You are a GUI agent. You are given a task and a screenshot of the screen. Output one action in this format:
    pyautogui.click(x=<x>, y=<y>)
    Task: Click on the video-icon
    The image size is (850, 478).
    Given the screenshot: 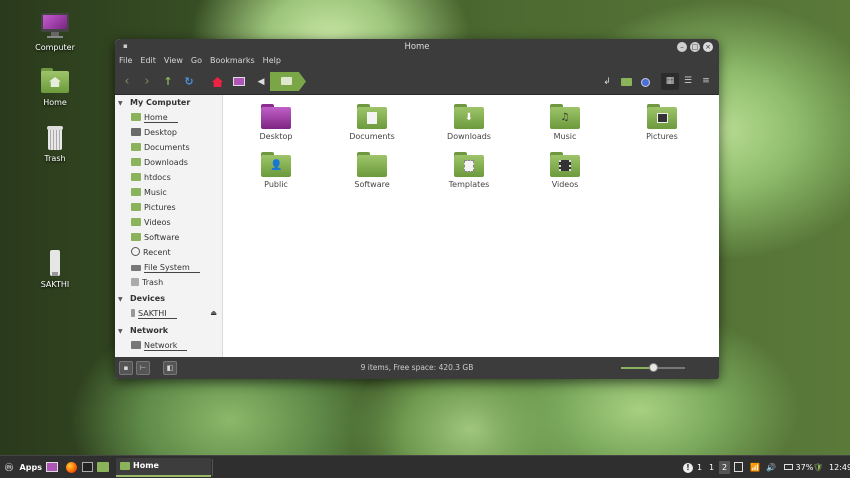 What is the action you would take?
    pyautogui.click(x=565, y=166)
    